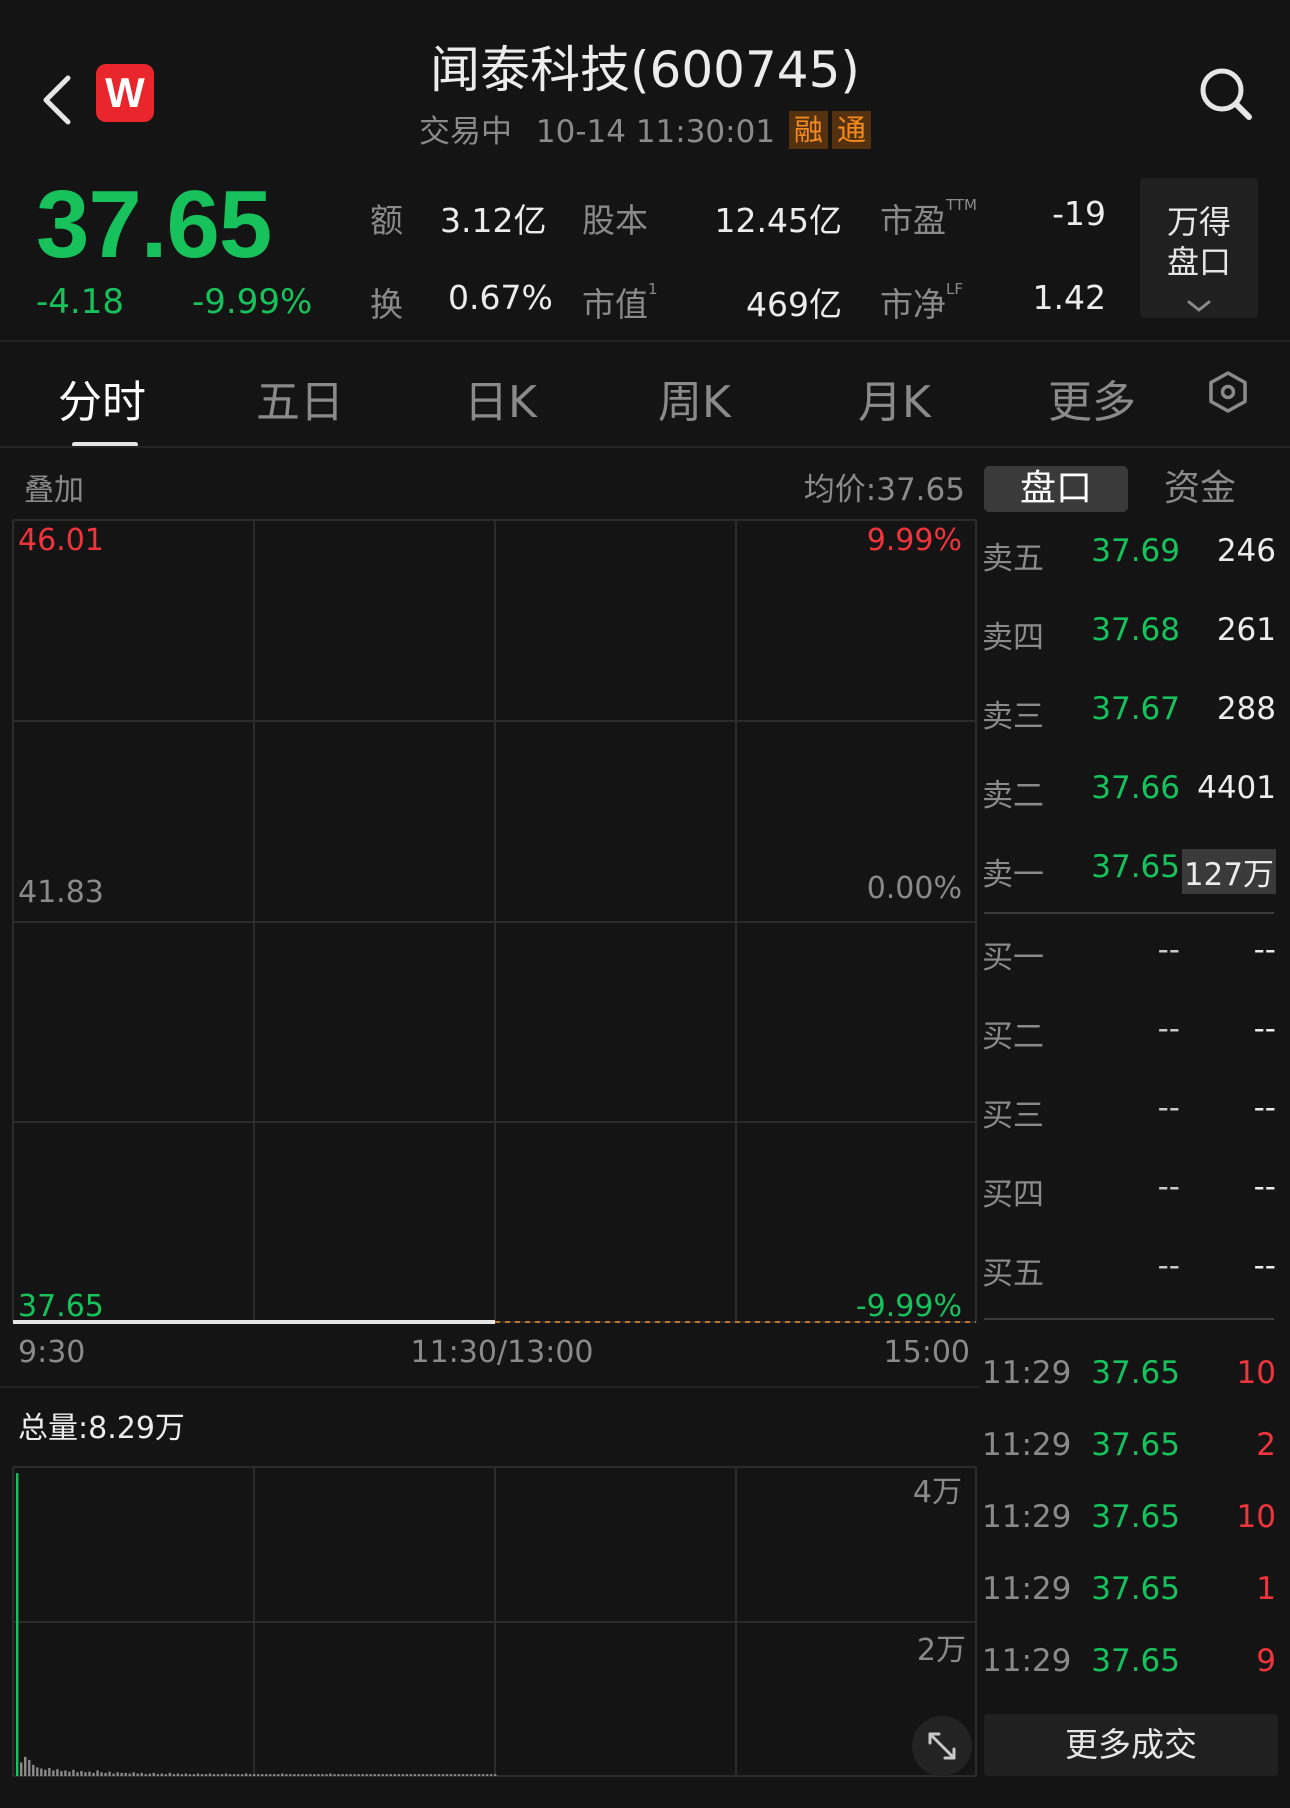 The height and width of the screenshot is (1808, 1290). Describe the element at coordinates (1013, 1037) in the screenshot. I see `bid-level-label: 买二` at that location.